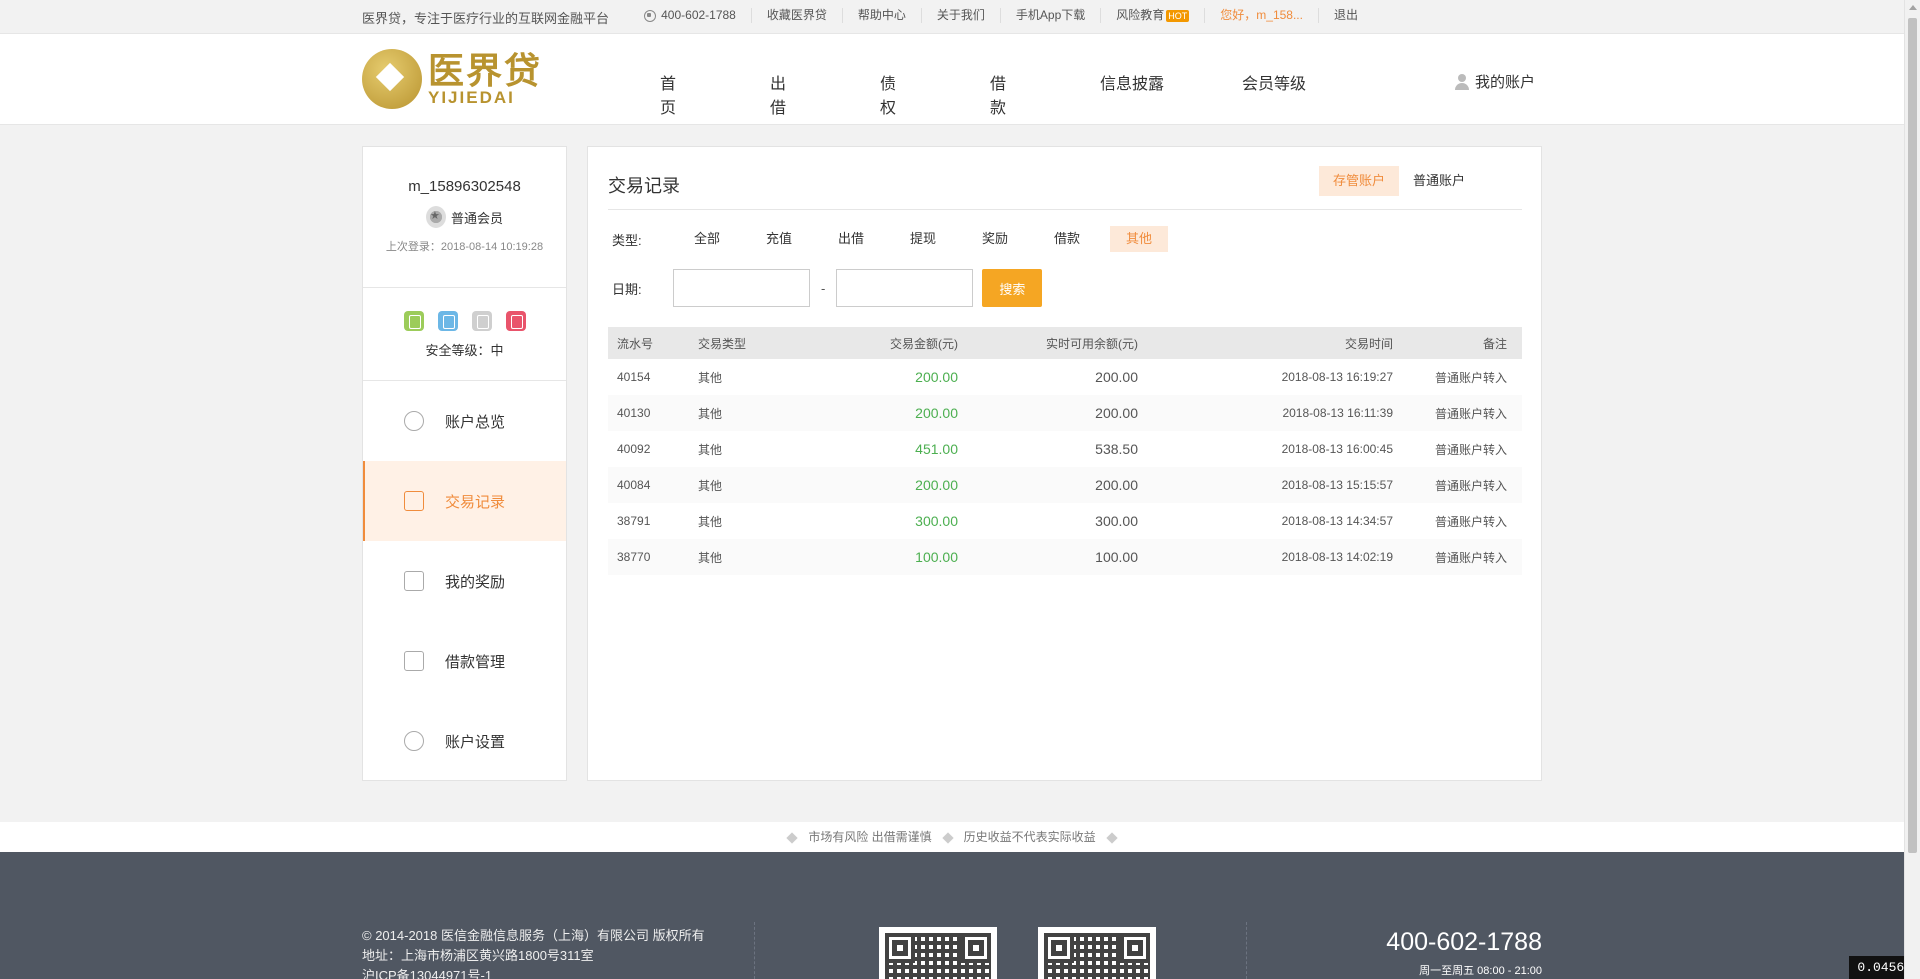 This screenshot has height=979, width=1920. I want to click on loan-envelope-icon, so click(414, 661).